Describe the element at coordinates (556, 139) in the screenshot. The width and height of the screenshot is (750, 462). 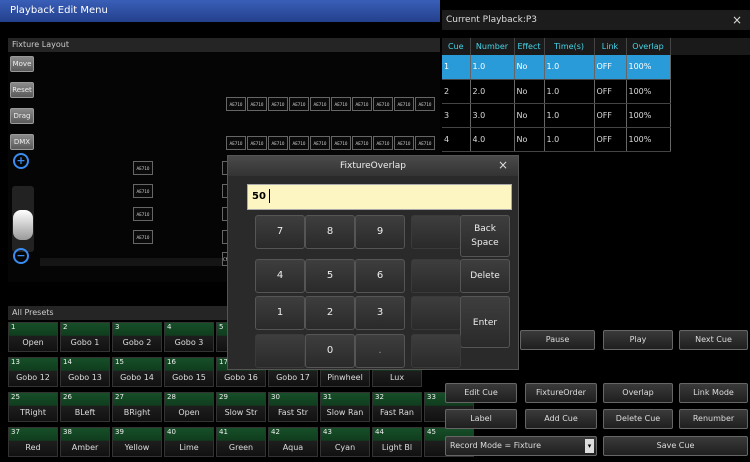
I see `cue-row: 4 4.0 No 1.0 OFF 100%` at that location.